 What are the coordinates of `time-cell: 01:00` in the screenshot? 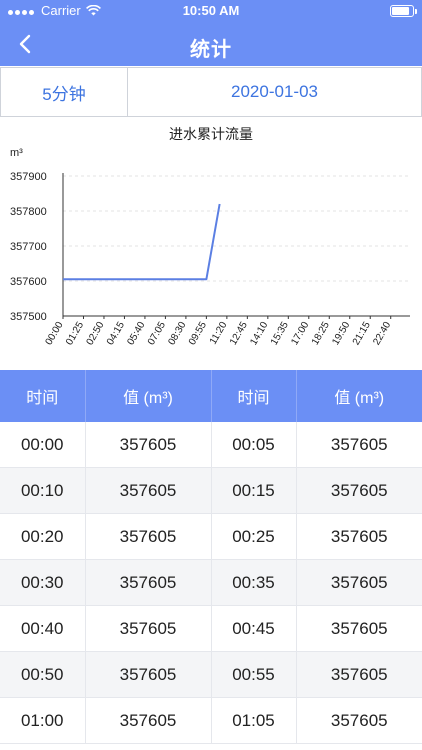 It's located at (43, 720).